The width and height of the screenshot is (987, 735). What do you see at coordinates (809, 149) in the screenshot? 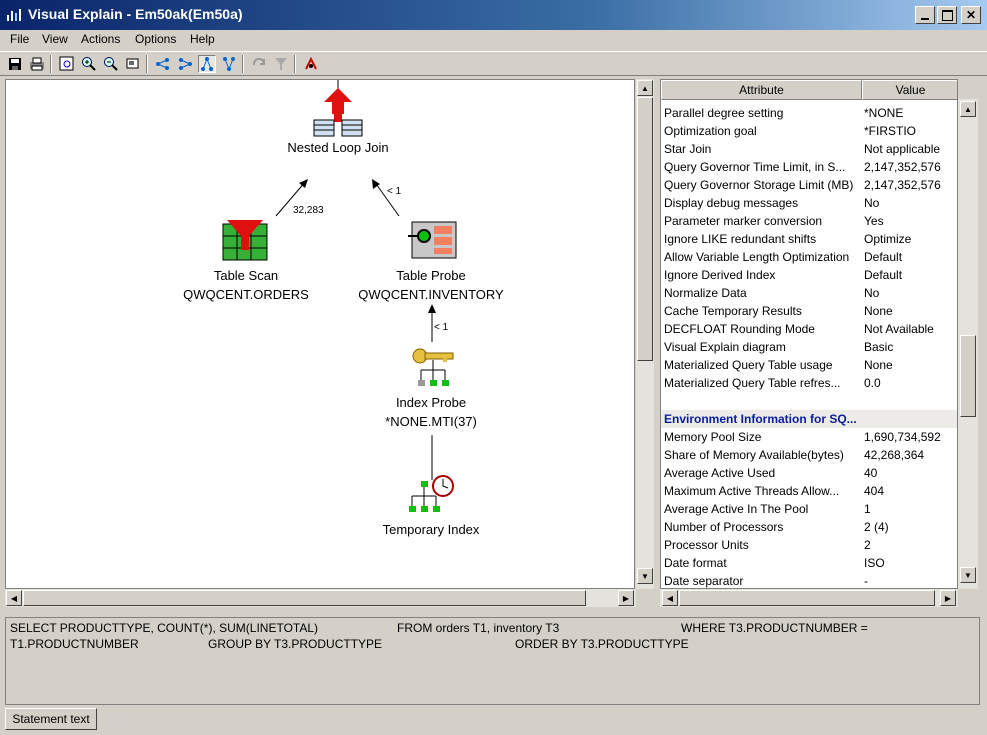
I see `attribute-row: Star Join Not applicable` at bounding box center [809, 149].